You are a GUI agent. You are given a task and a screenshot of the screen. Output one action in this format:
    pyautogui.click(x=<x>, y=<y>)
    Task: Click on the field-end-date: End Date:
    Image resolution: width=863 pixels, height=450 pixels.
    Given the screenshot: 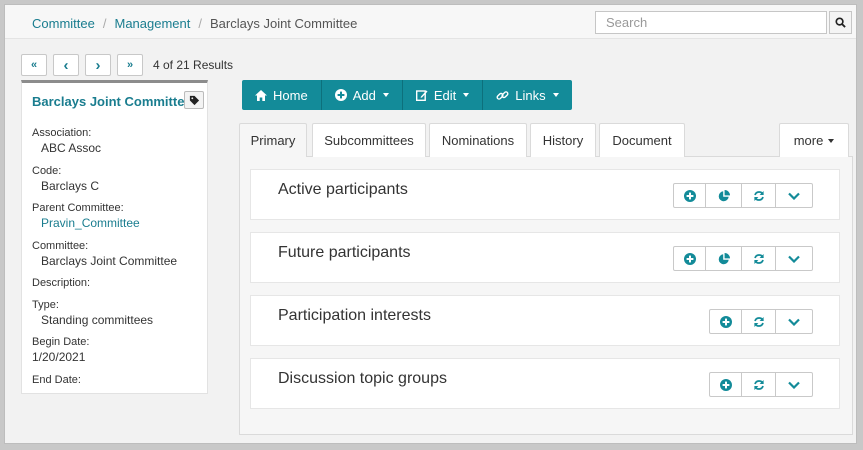 What is the action you would take?
    pyautogui.click(x=56, y=380)
    